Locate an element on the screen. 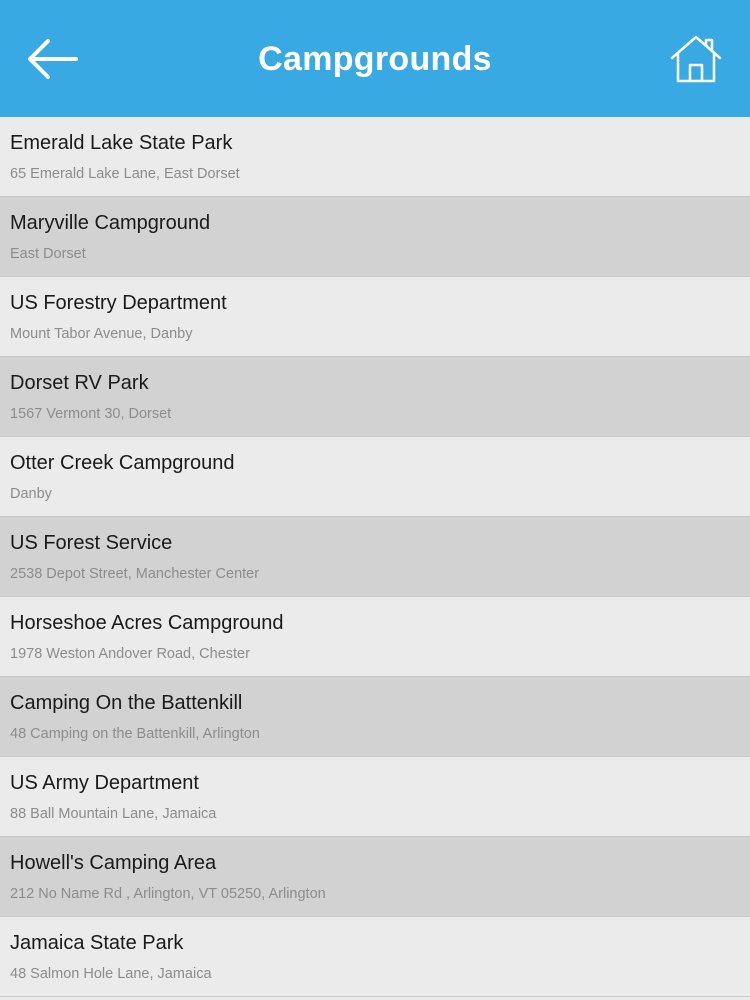 This screenshot has height=1000, width=750. list-item: Otter Creek Campground Danby is located at coordinates (375, 477).